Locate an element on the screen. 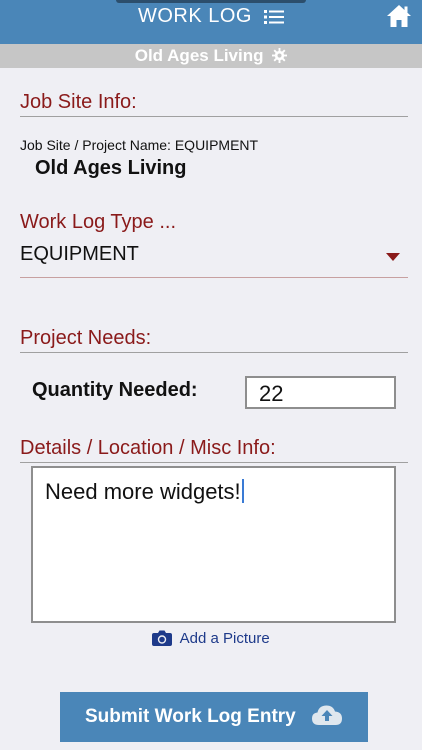 The image size is (422, 750). section-project-needs: Project Needs: is located at coordinates (214, 339).